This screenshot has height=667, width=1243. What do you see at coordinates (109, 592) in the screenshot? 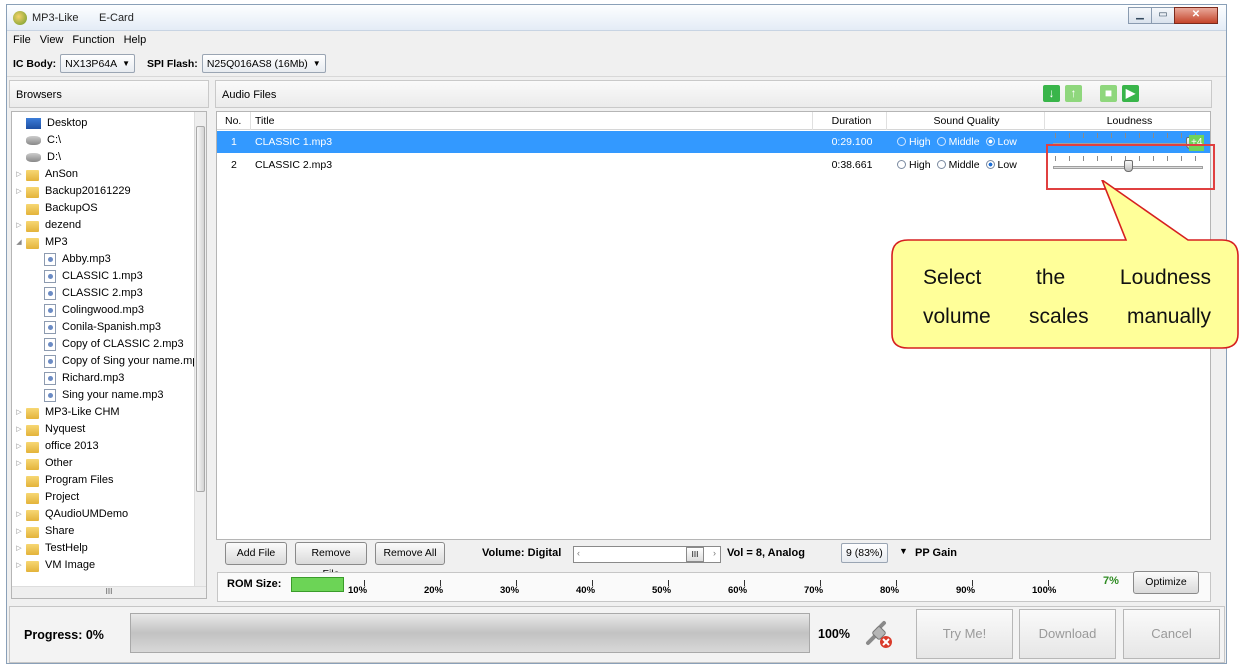
I see `tree-horizontal-scrollbar: III` at bounding box center [109, 592].